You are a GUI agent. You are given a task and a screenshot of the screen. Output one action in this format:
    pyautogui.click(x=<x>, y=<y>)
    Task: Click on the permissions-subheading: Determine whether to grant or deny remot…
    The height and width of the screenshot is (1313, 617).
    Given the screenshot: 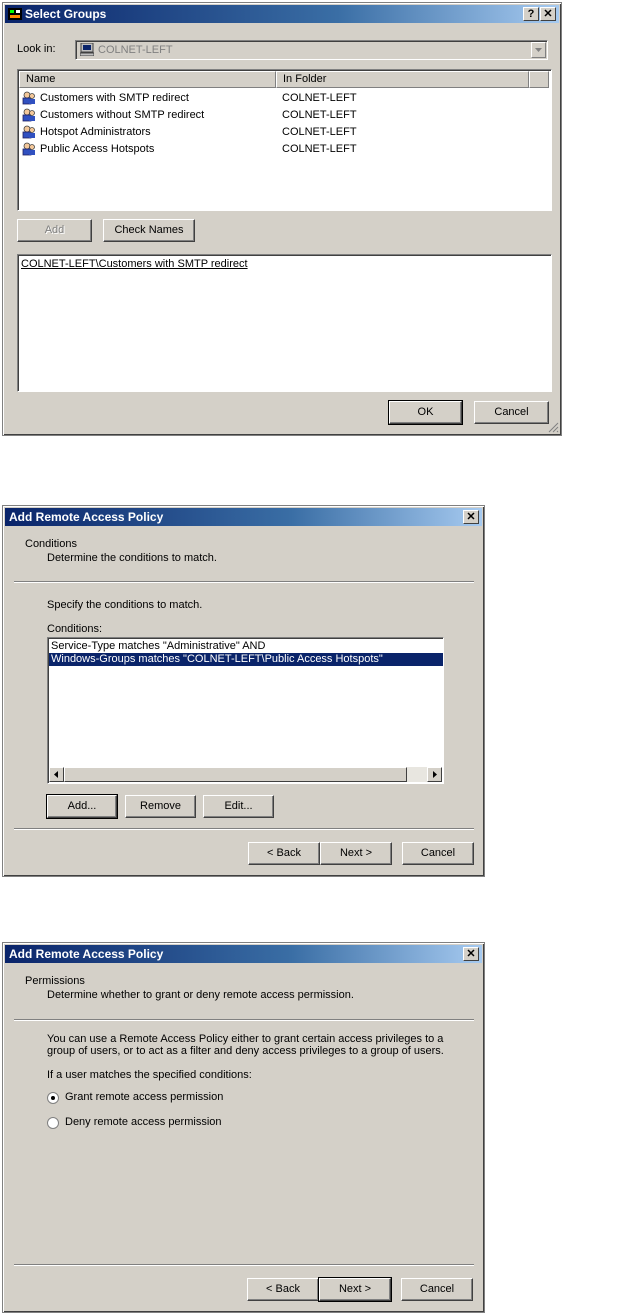 What is the action you would take?
    pyautogui.click(x=200, y=995)
    